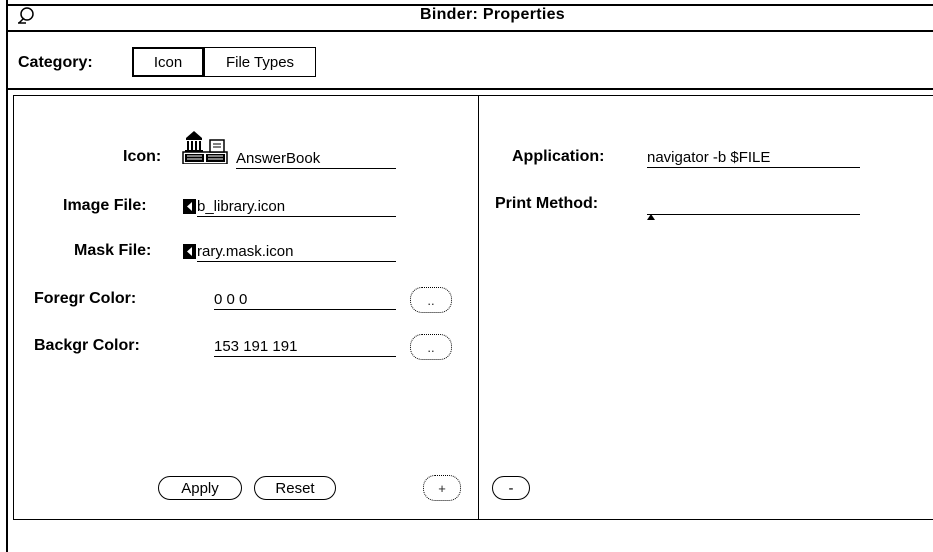 The image size is (933, 552). Describe the element at coordinates (260, 62) in the screenshot. I see `category-option-file-types: File Types` at that location.